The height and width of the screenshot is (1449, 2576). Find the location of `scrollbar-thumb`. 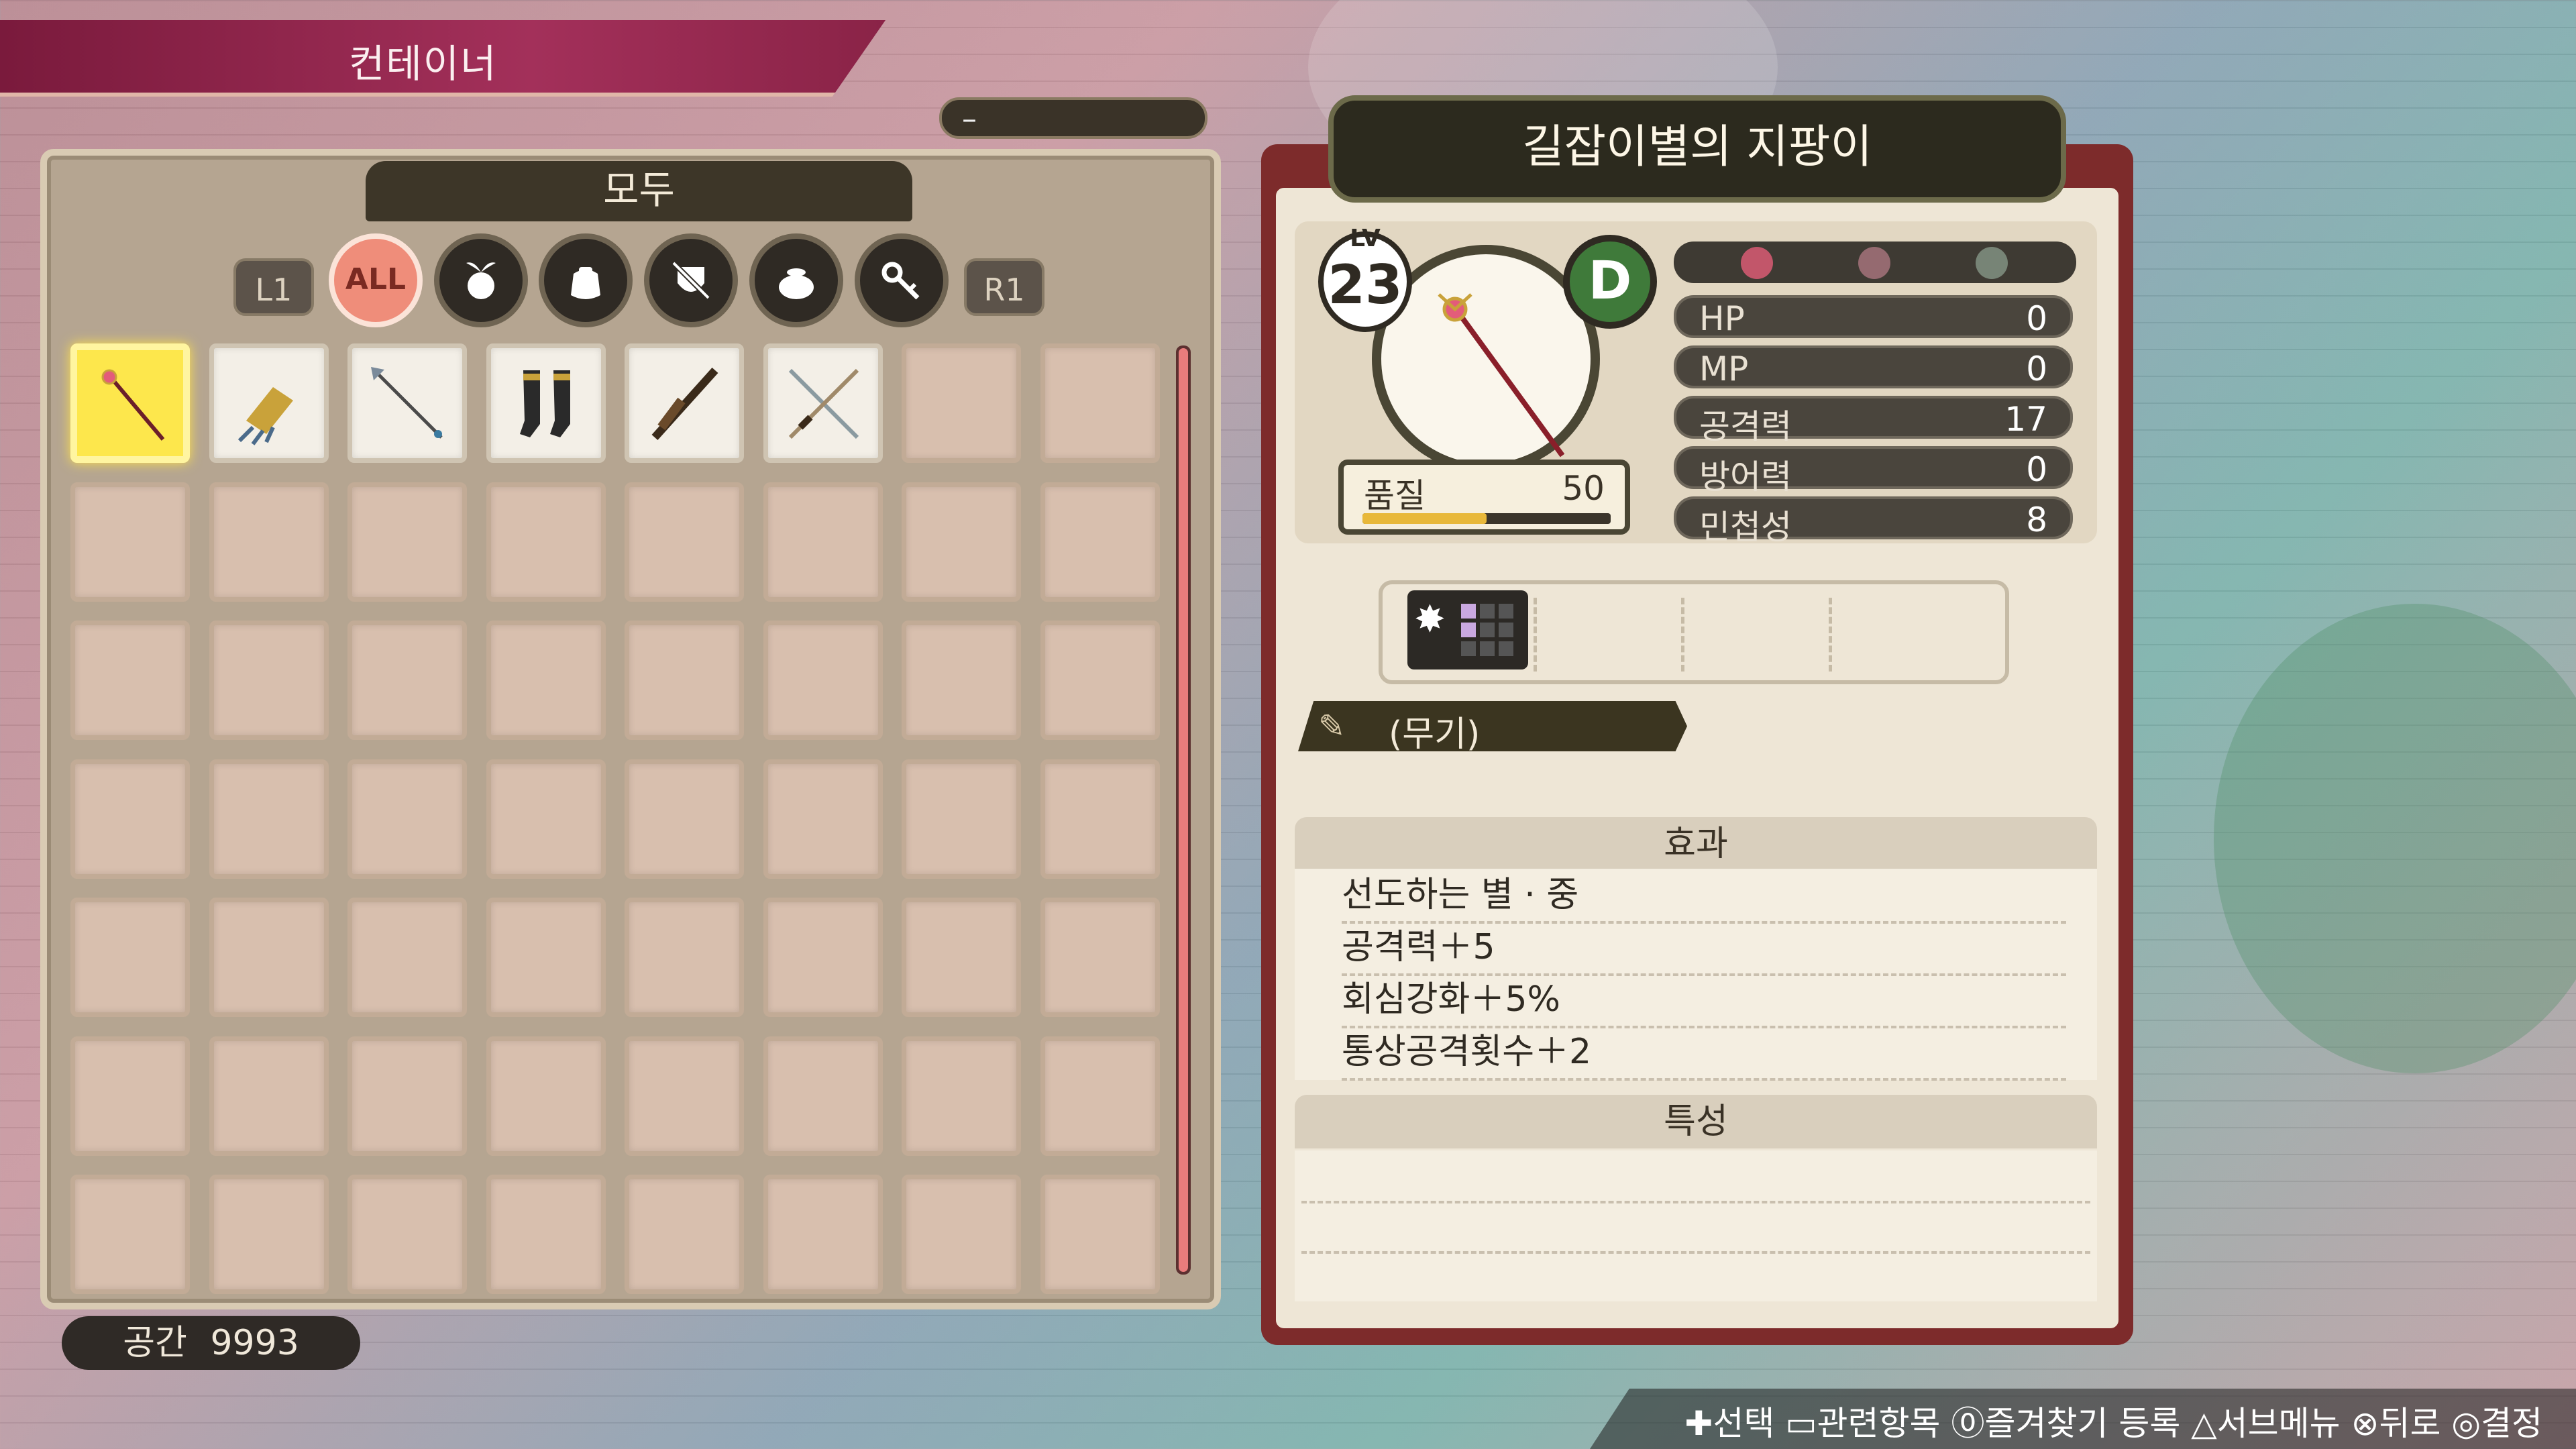

scrollbar-thumb is located at coordinates (1183, 810).